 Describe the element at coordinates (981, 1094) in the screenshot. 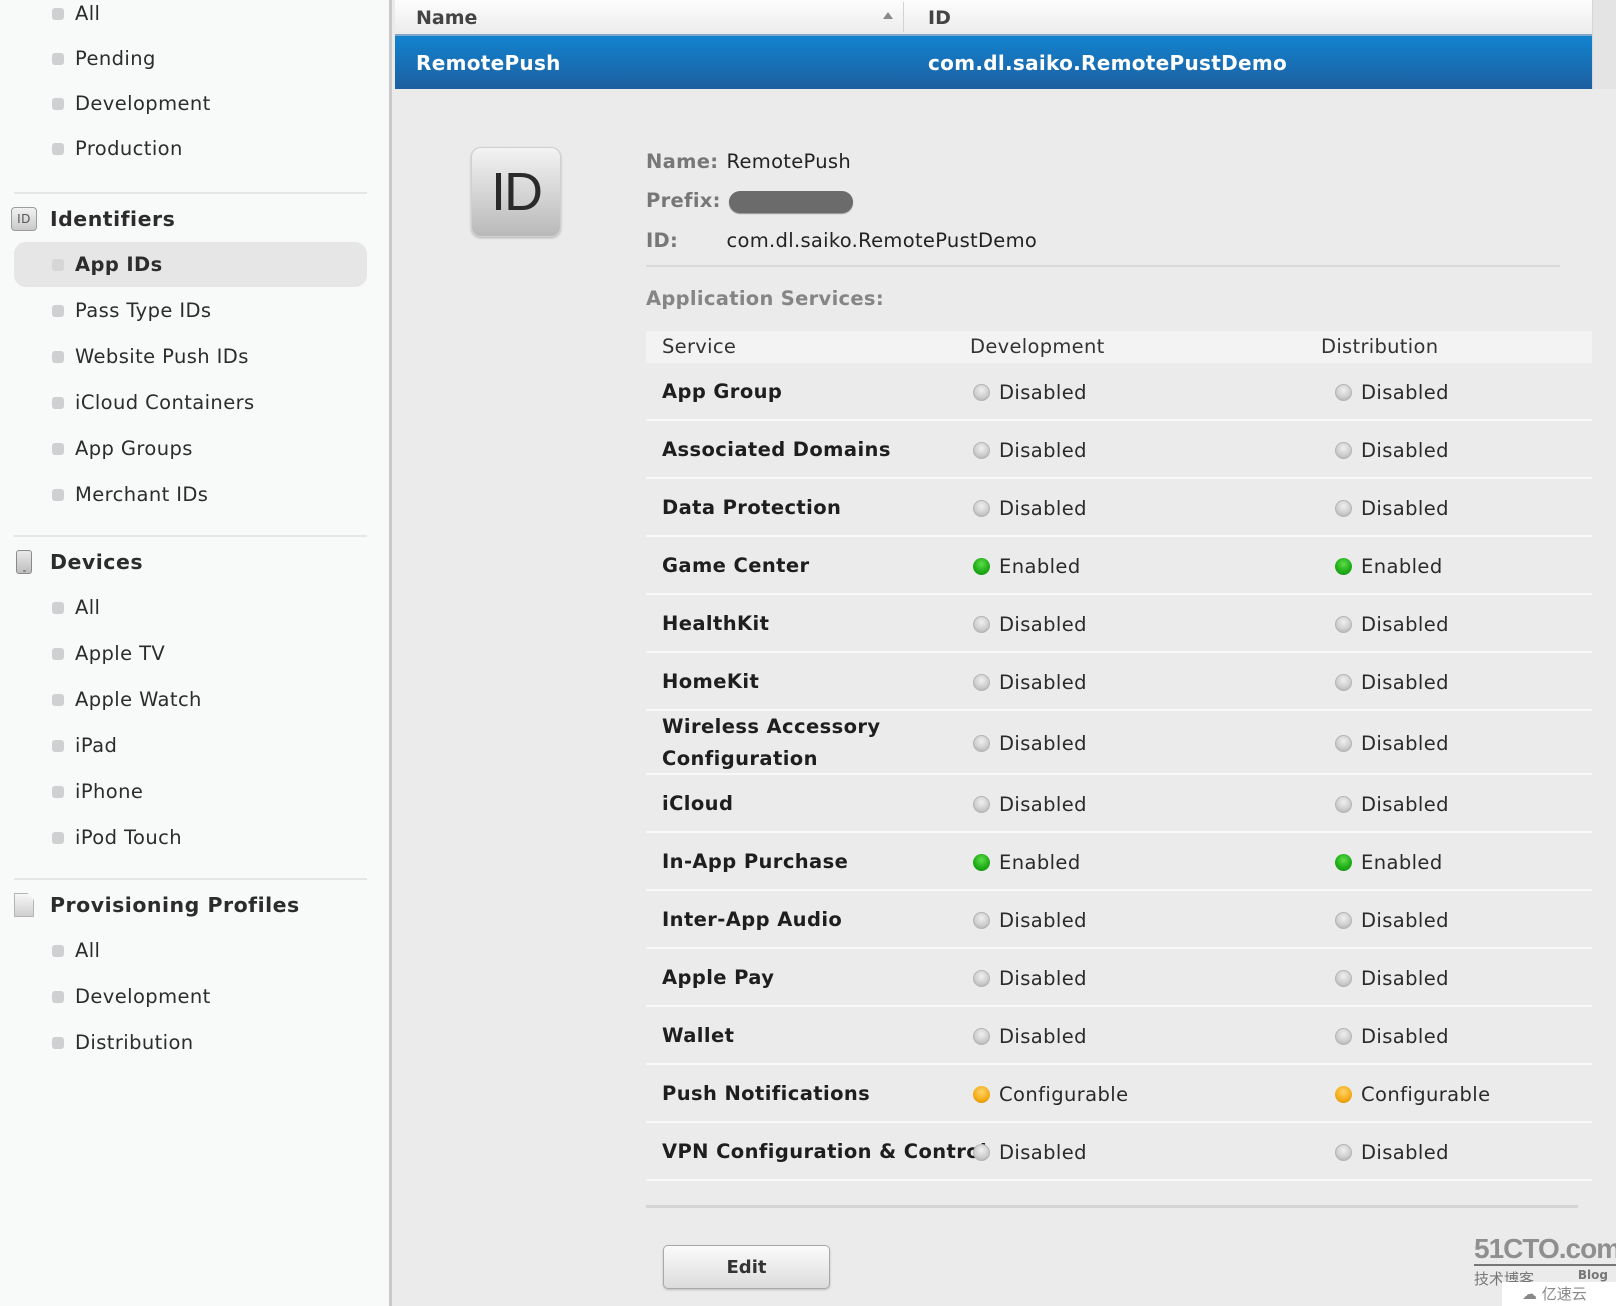

I see `status-configurable-icon` at that location.